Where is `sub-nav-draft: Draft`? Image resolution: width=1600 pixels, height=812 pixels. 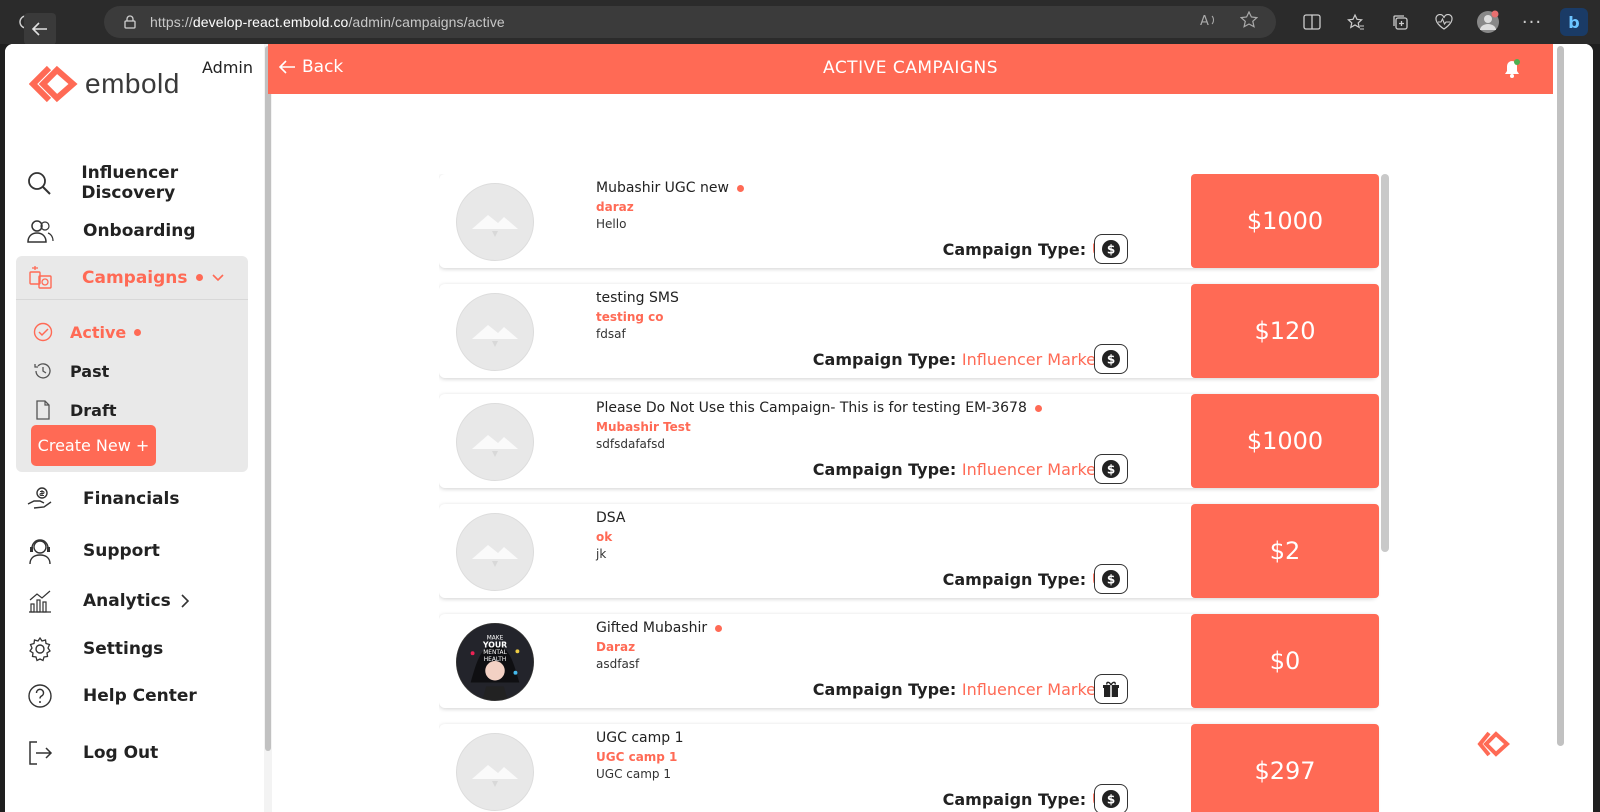
sub-nav-draft: Draft is located at coordinates (74, 410).